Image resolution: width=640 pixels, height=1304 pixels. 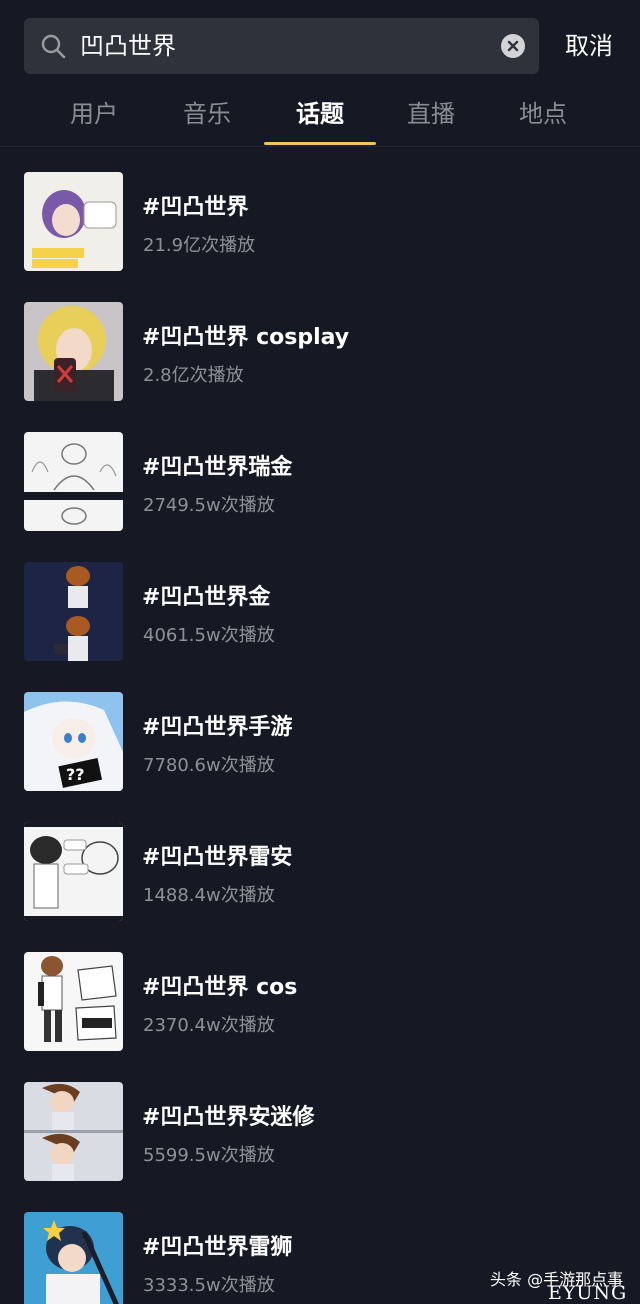 I want to click on tab-partial-right: 商, so click(x=620, y=117).